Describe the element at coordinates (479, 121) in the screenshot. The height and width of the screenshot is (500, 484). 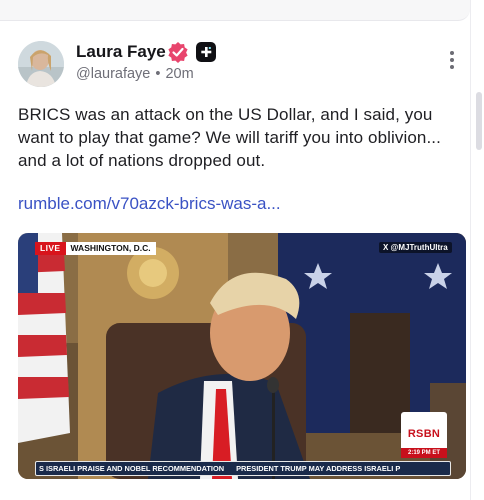
I see `scrollbar-thumb` at that location.